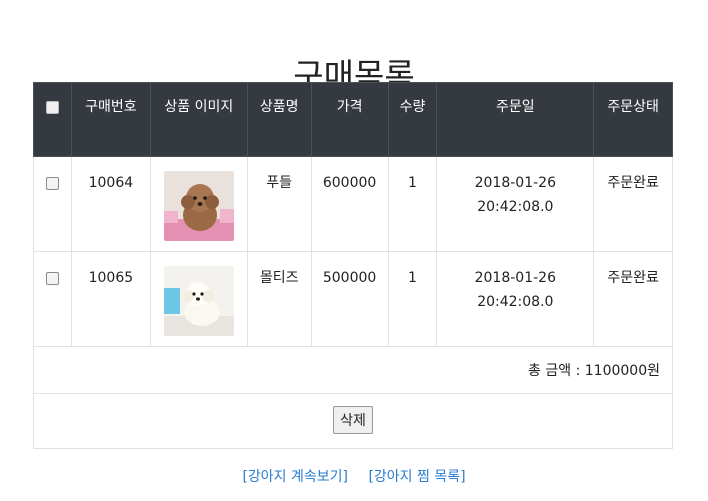  What do you see at coordinates (110, 119) in the screenshot?
I see `header-order-no: 구매번호` at bounding box center [110, 119].